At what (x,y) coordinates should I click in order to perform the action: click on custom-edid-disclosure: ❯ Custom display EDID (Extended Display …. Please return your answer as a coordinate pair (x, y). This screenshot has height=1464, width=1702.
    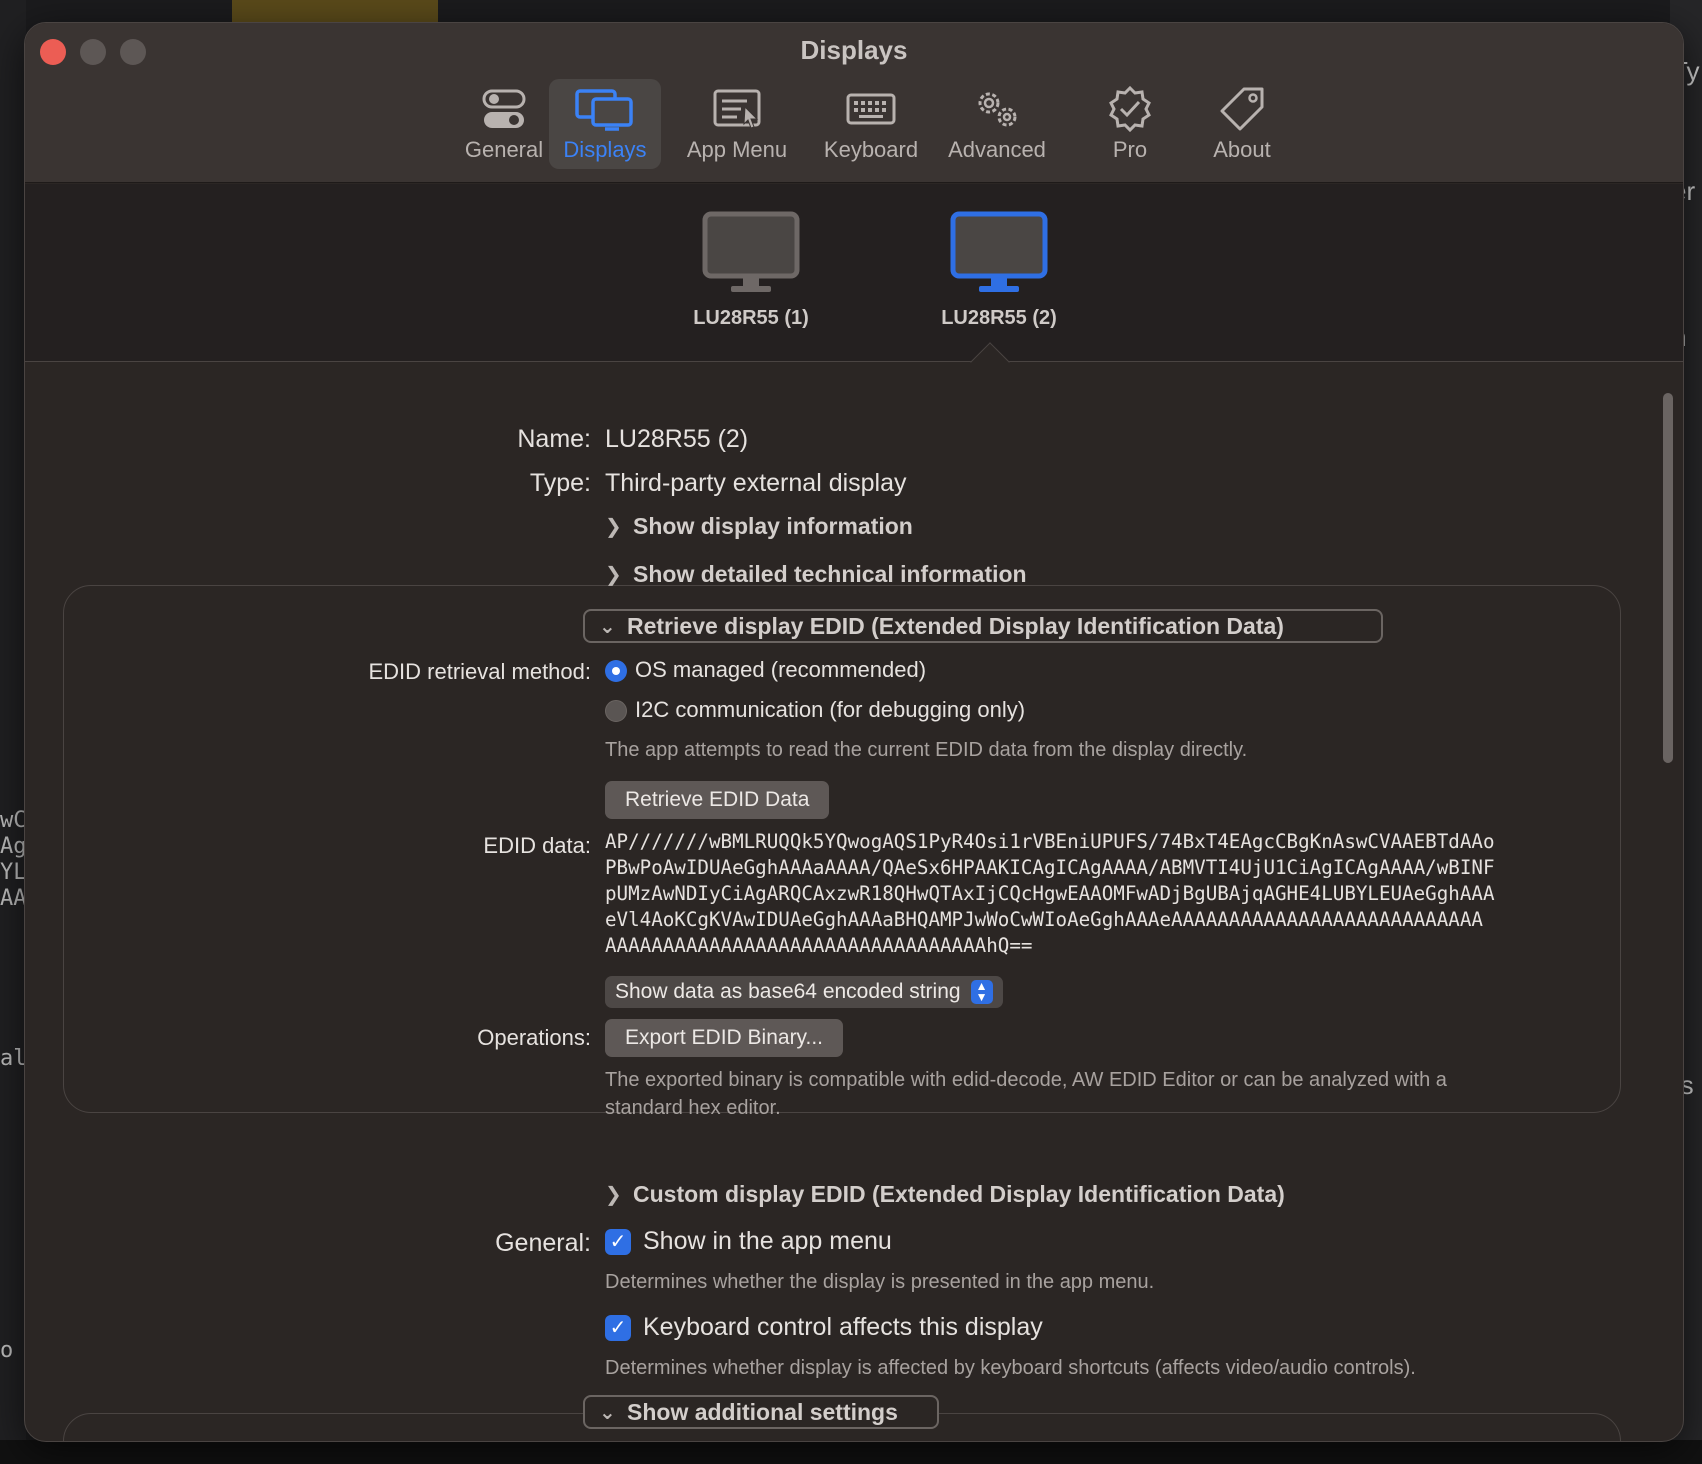
    Looking at the image, I should click on (945, 1194).